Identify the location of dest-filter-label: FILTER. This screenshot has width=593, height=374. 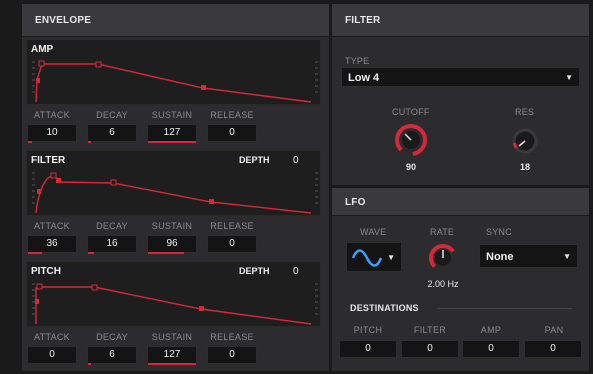
(430, 330).